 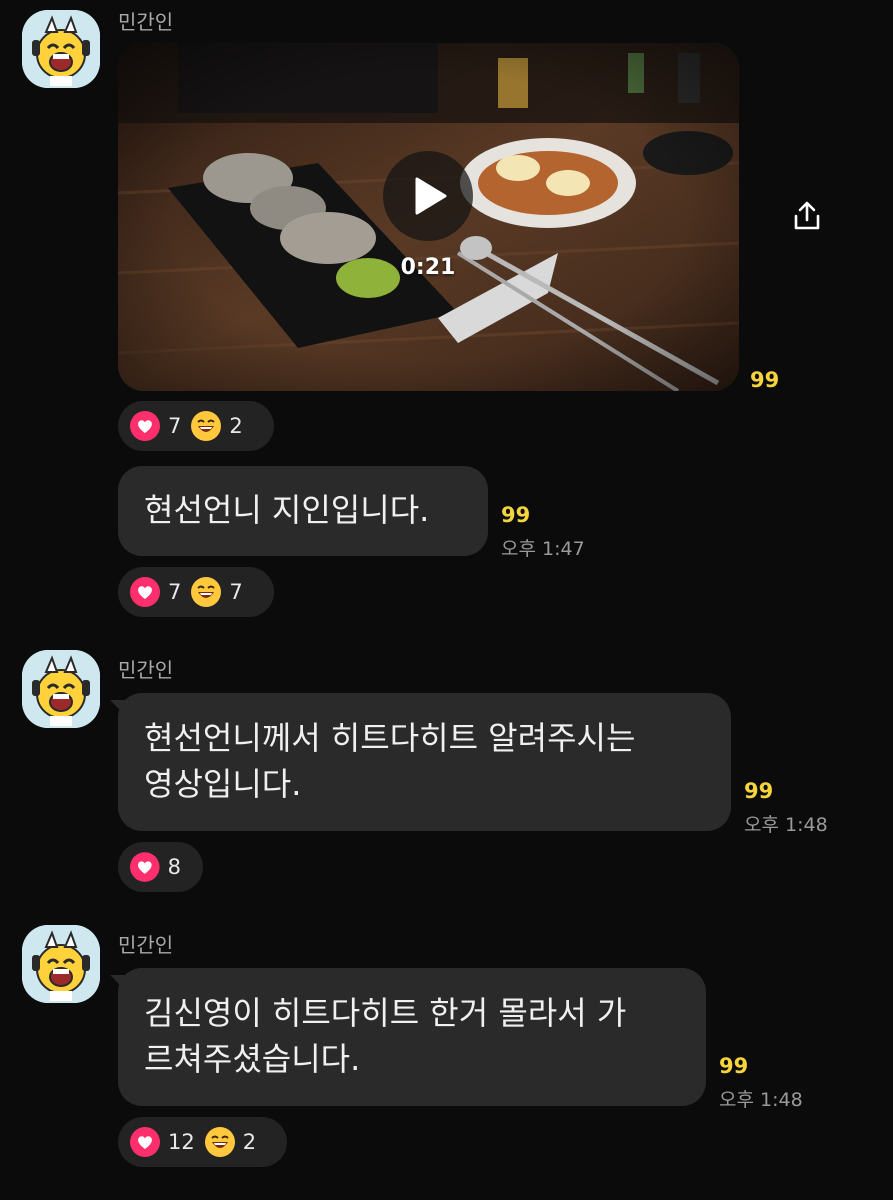 I want to click on play-button, so click(x=428, y=196).